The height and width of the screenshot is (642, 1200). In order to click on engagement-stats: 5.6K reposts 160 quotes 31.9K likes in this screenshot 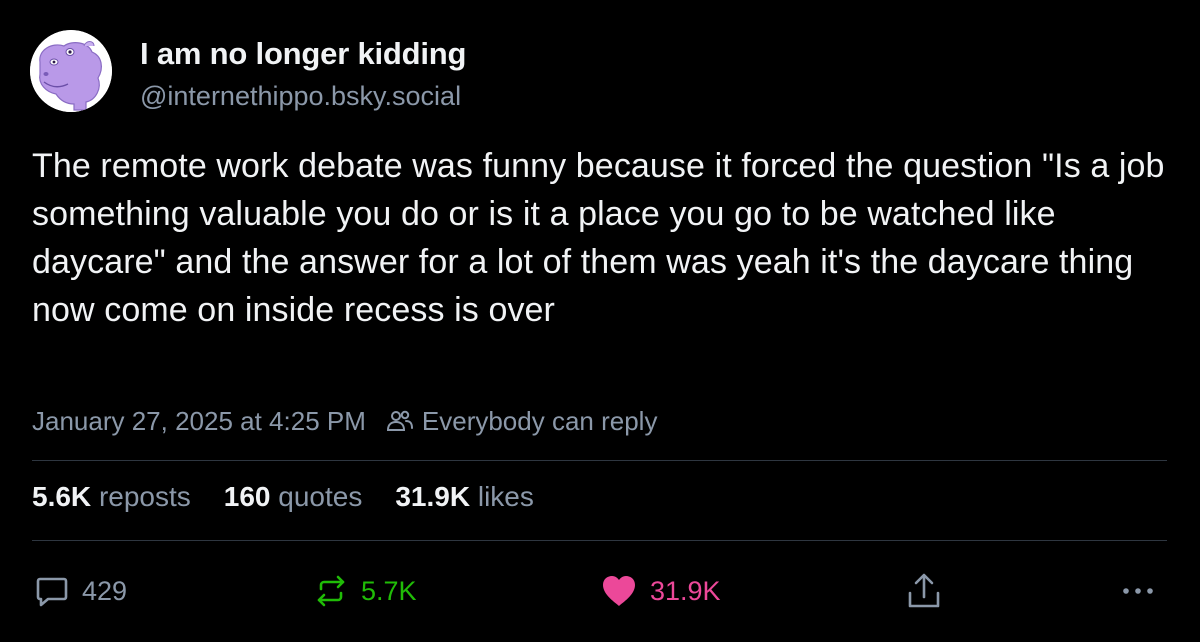, I will do `click(299, 497)`.